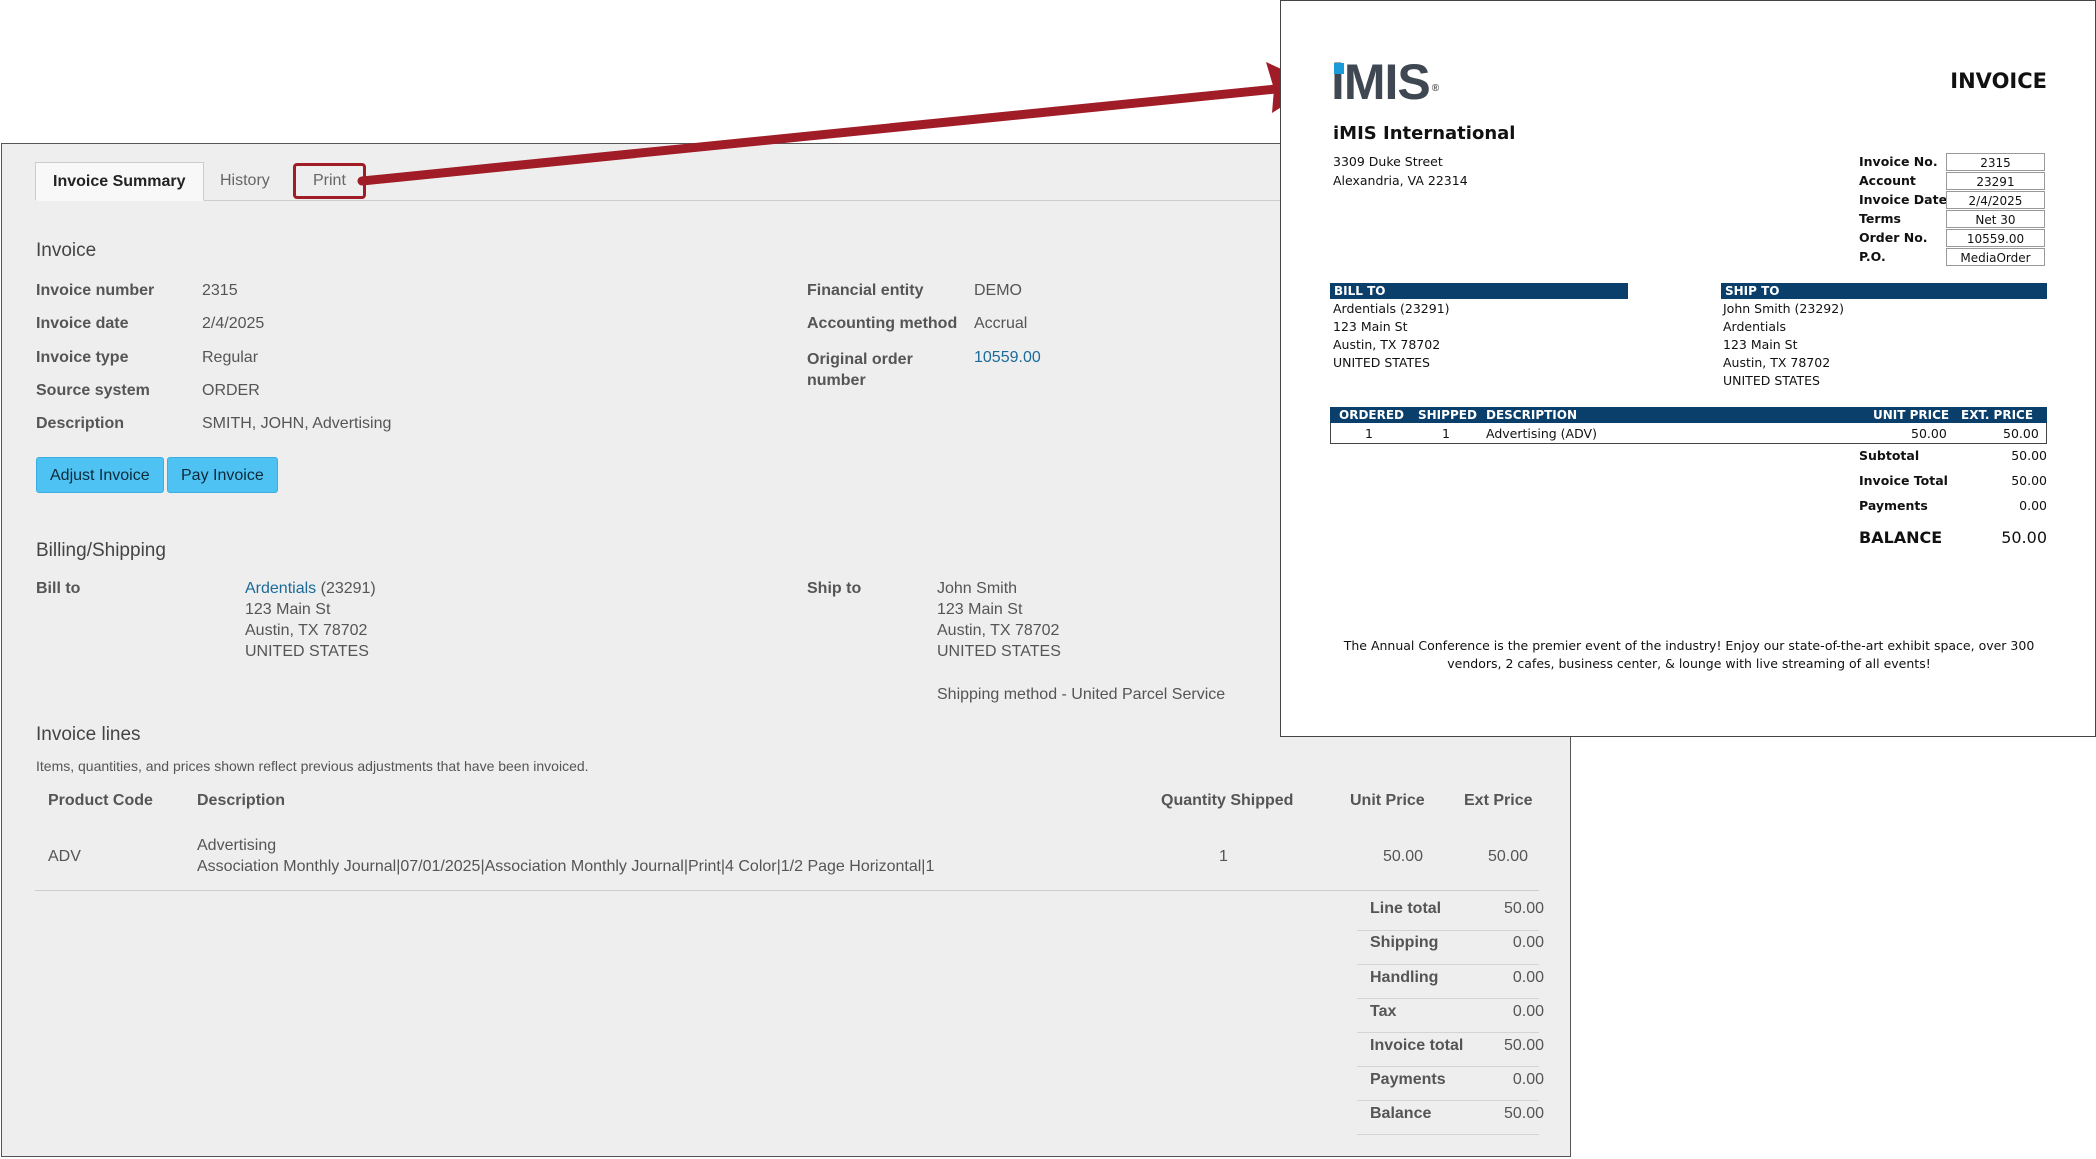 This screenshot has width=2096, height=1159. Describe the element at coordinates (1784, 308) in the screenshot. I see `printed-ship-to-line: John Smith (23292)` at that location.